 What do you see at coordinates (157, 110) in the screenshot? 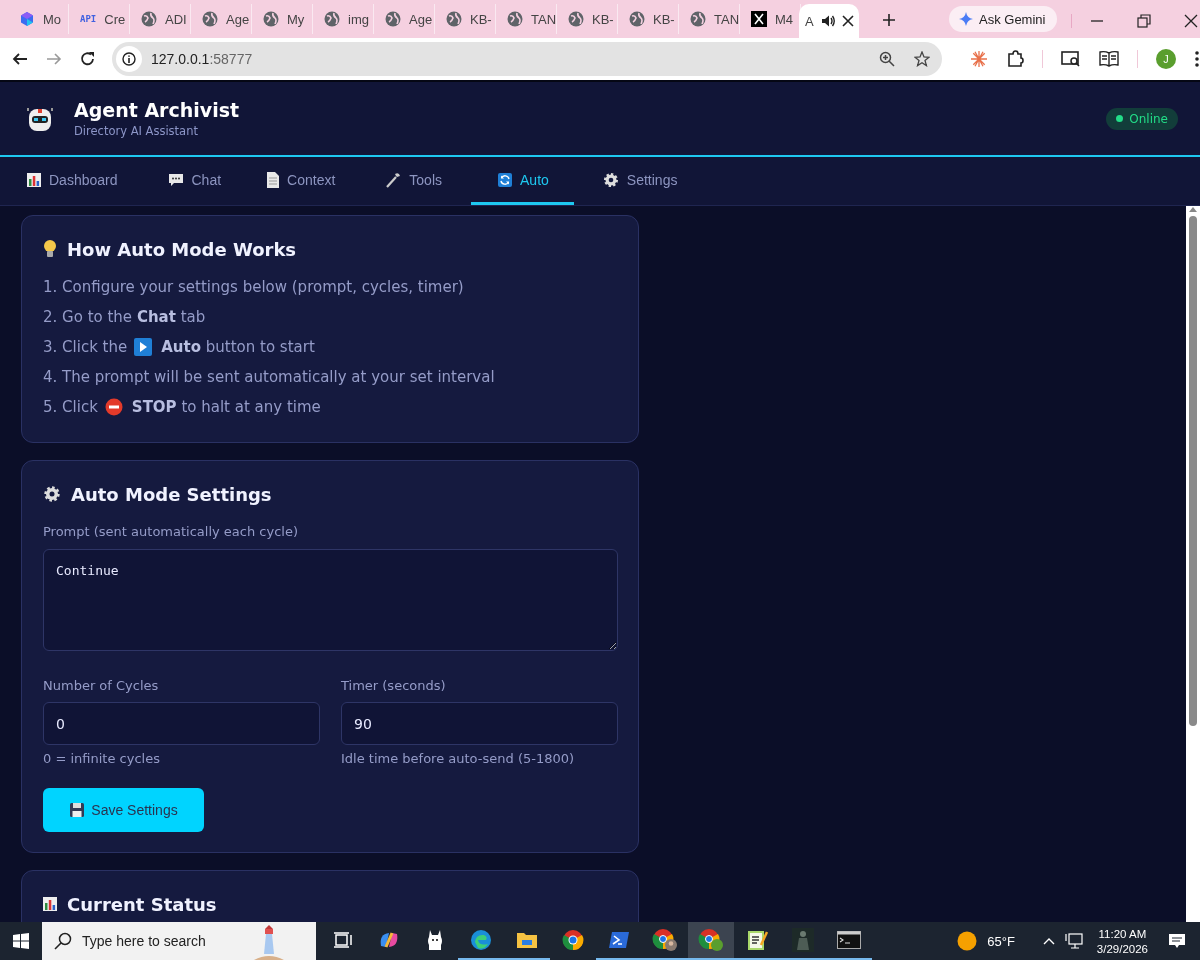
I see `app-title: Agent Archivist` at bounding box center [157, 110].